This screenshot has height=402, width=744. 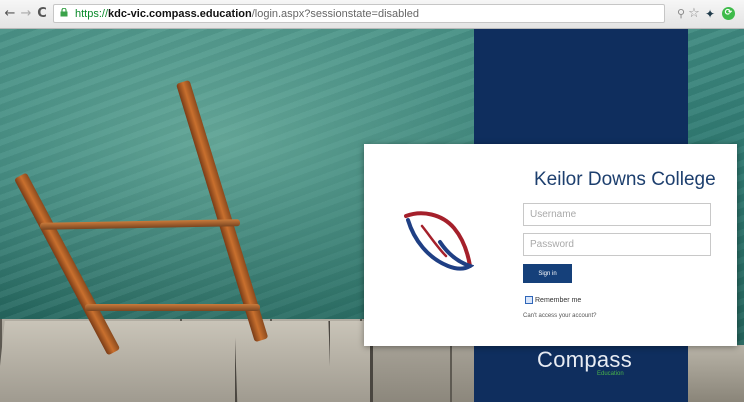 I want to click on password-input, so click(x=617, y=244).